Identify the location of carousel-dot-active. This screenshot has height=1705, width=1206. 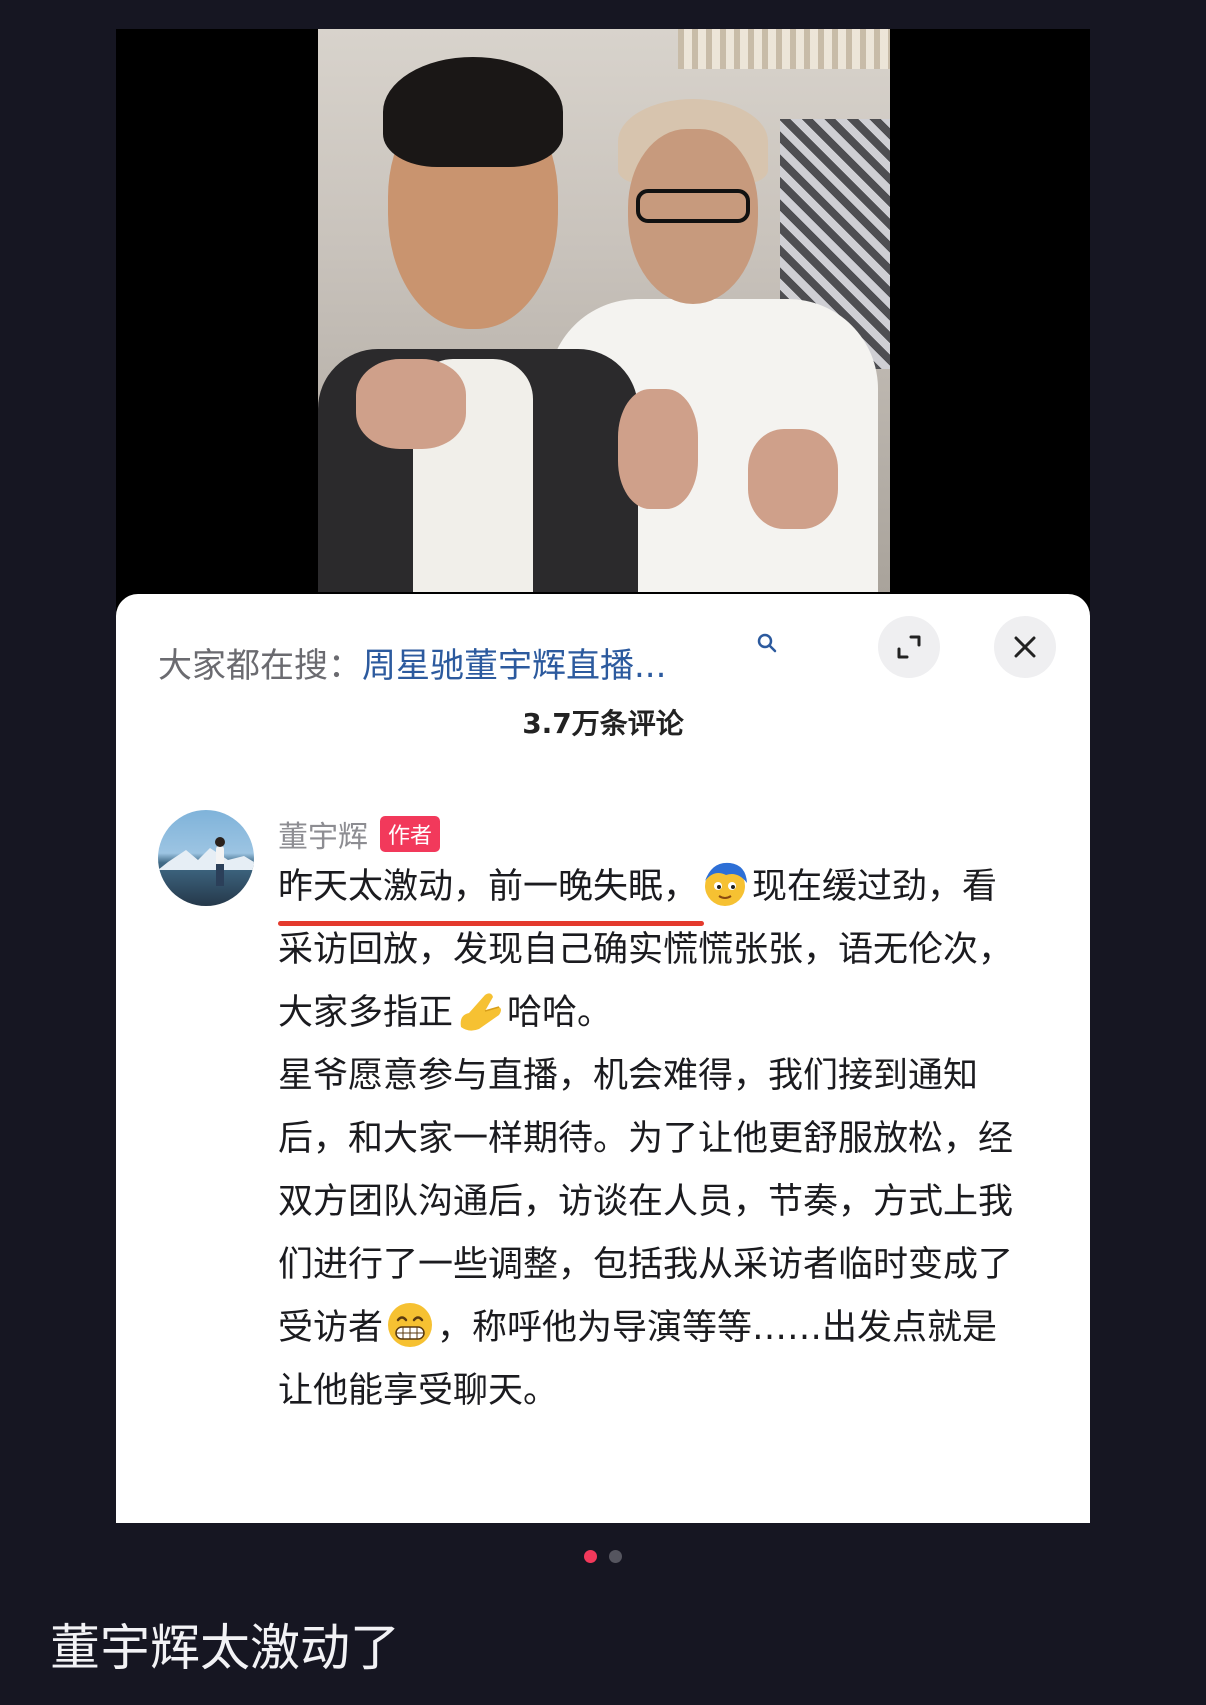
(590, 1556).